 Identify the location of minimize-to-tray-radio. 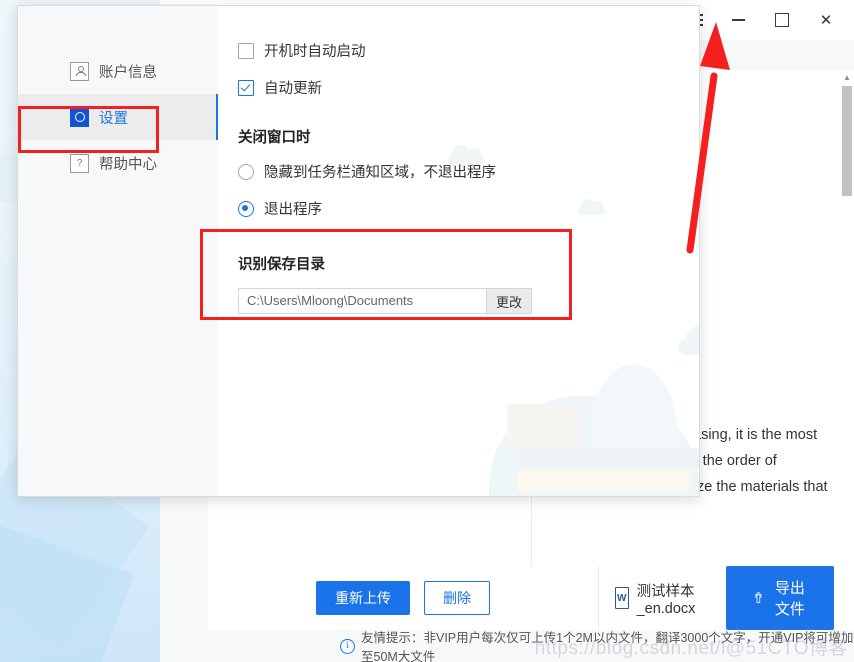
(246, 171).